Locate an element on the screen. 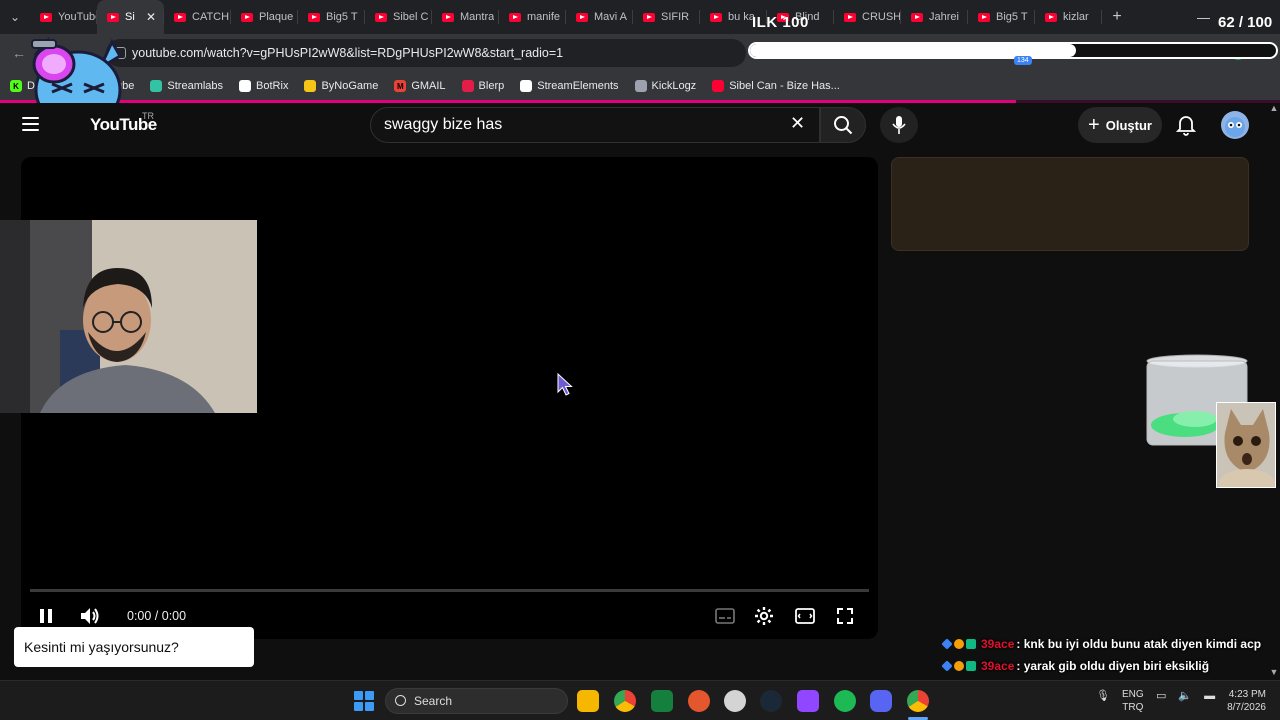 The height and width of the screenshot is (720, 1280). browser-tab: Plaque is located at coordinates (264, 17).